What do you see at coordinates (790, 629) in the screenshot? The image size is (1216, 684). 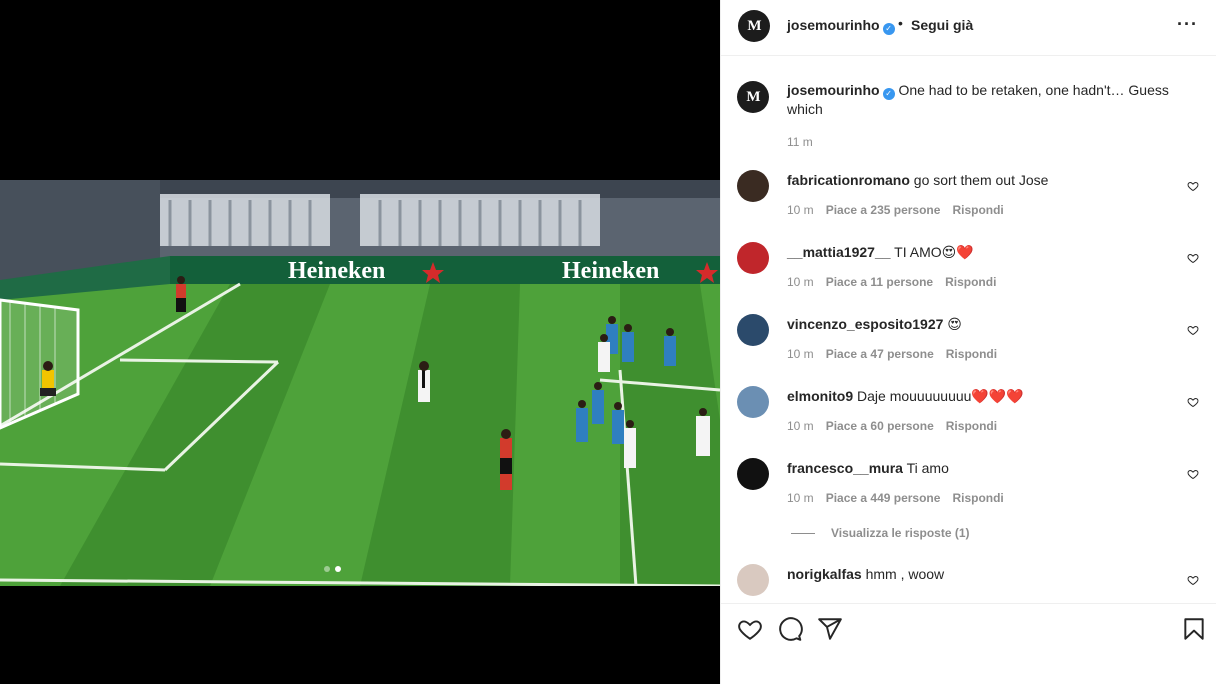 I see `comment-icon` at bounding box center [790, 629].